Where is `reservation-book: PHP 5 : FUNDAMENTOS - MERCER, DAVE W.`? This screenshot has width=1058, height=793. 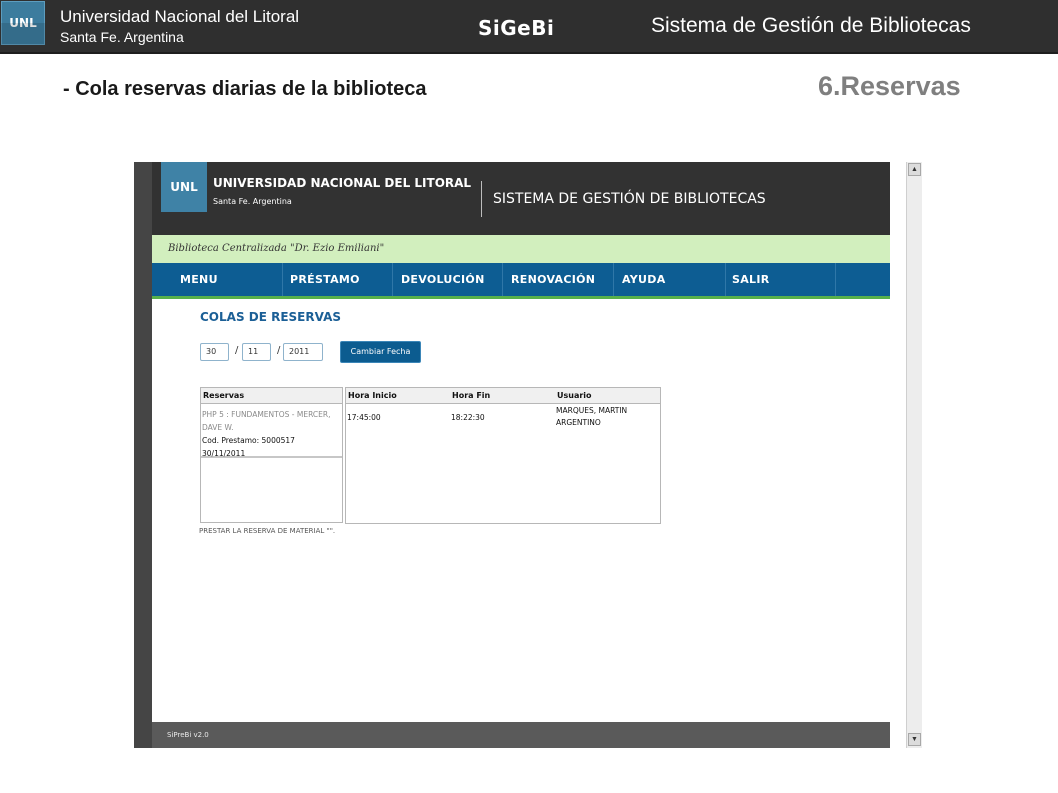
reservation-book: PHP 5 : FUNDAMENTOS - MERCER, DAVE W. is located at coordinates (266, 421).